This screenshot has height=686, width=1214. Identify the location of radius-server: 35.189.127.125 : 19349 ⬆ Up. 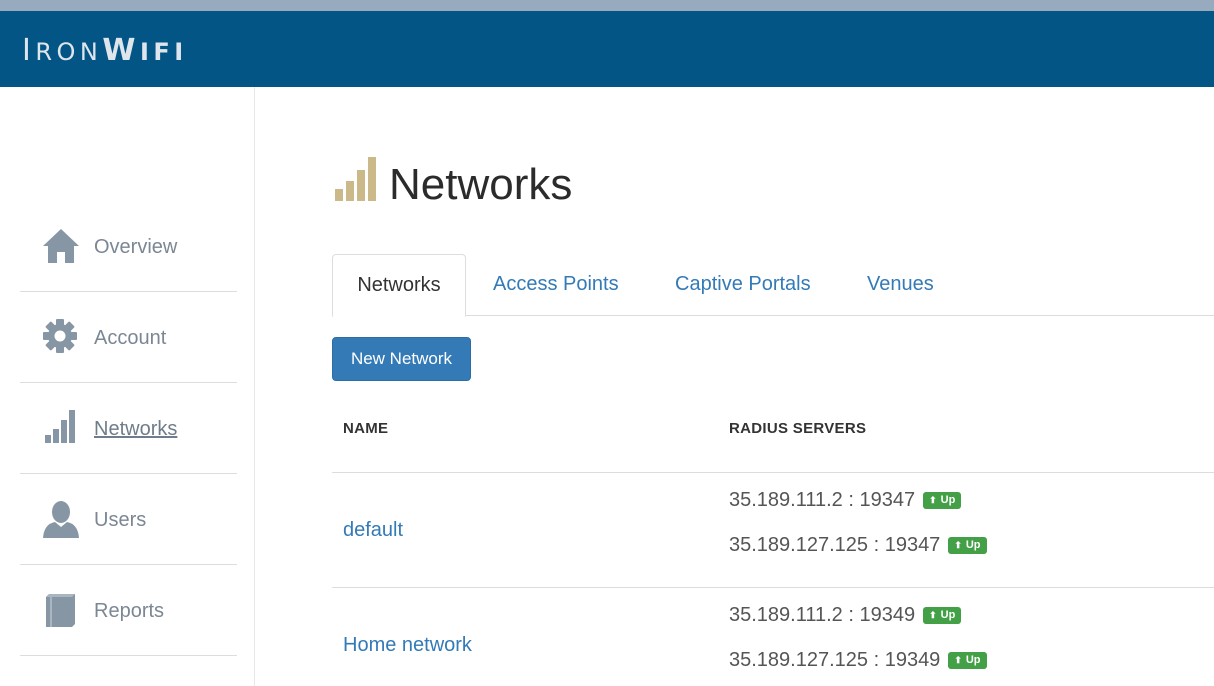
(858, 660).